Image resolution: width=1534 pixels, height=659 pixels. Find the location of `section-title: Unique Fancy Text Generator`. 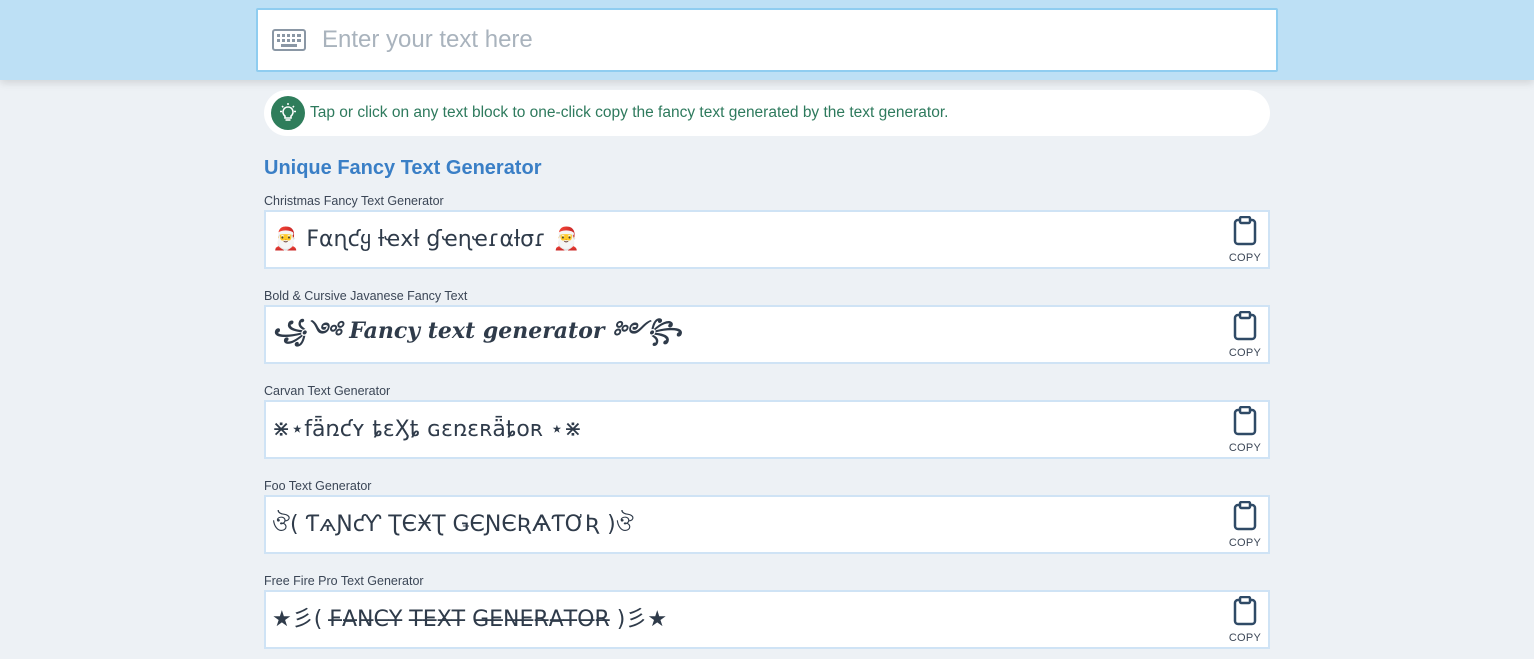

section-title: Unique Fancy Text Generator is located at coordinates (403, 168).